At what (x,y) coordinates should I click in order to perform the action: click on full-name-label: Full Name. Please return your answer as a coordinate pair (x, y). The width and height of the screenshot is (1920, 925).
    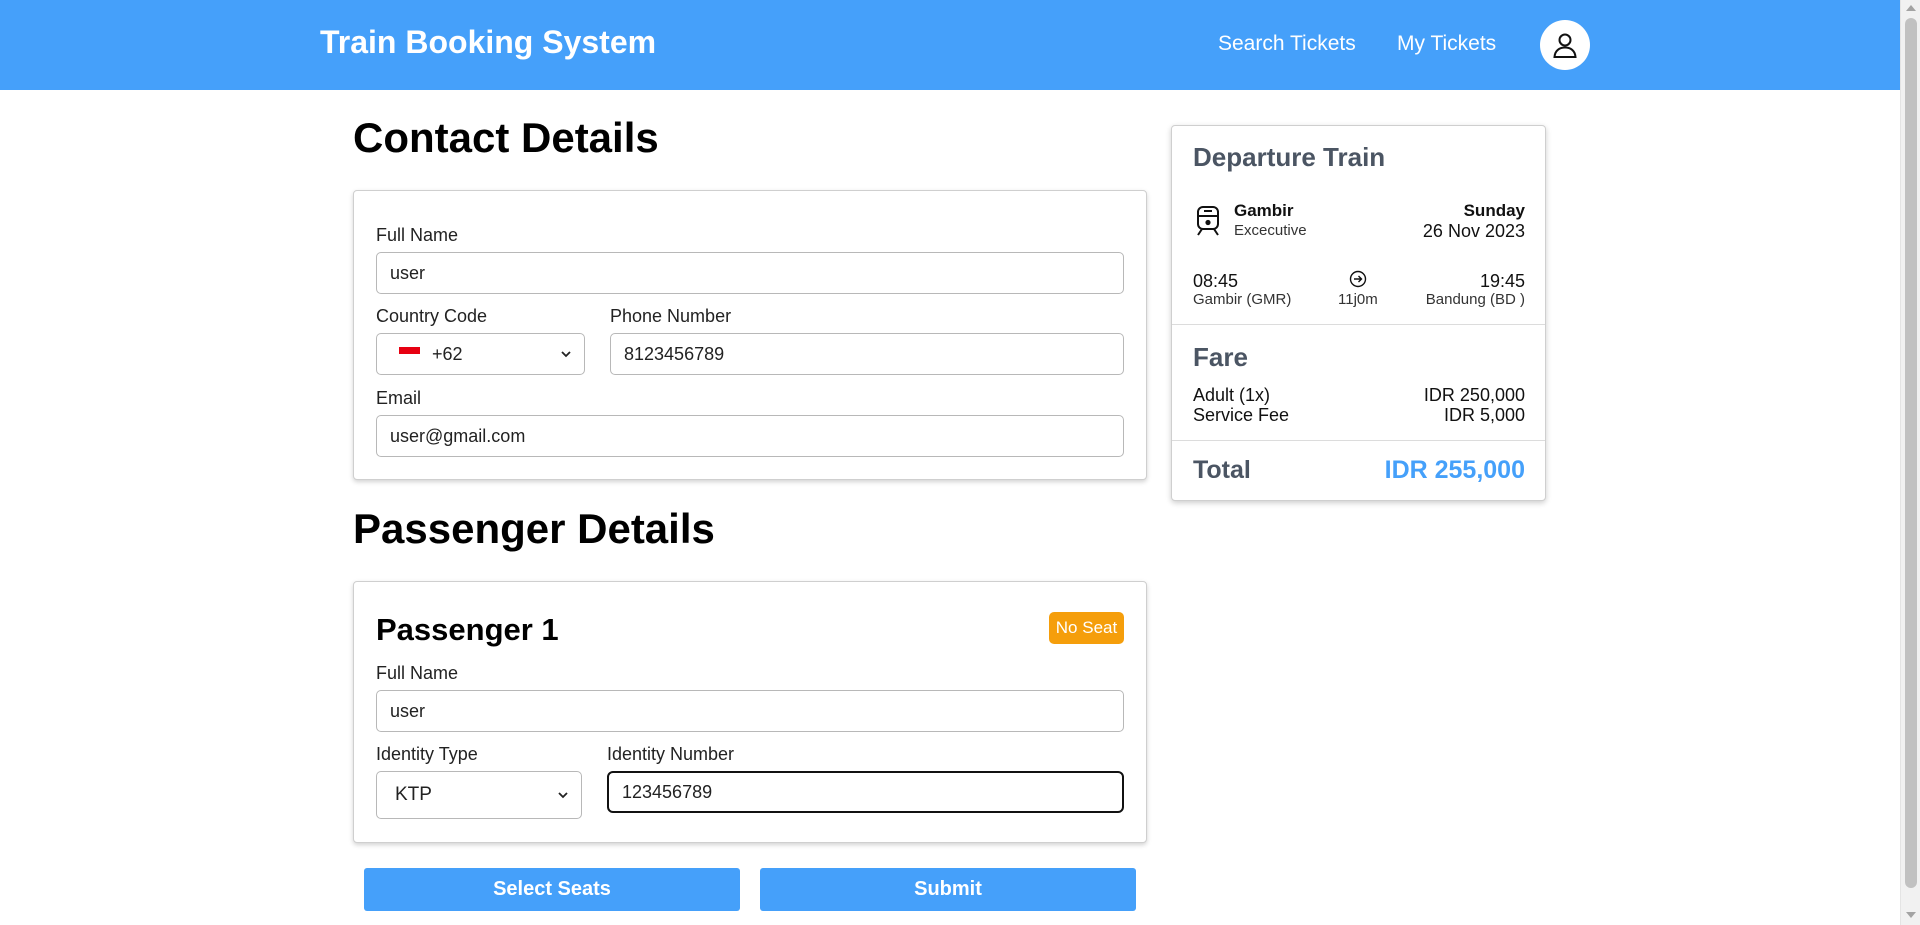
    Looking at the image, I should click on (417, 235).